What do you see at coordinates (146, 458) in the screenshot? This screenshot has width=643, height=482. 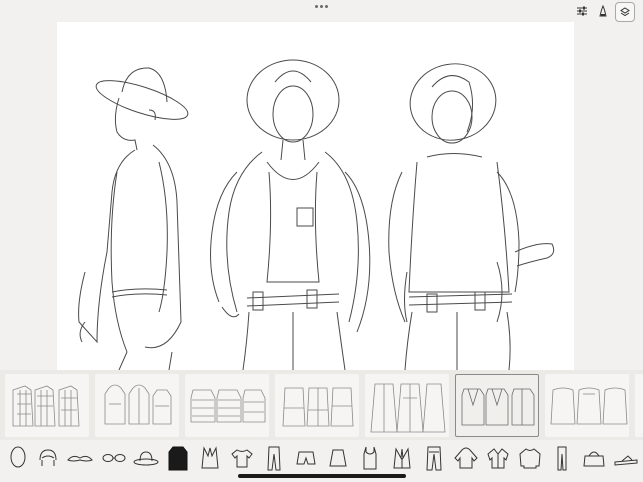 I see `hat-icon` at bounding box center [146, 458].